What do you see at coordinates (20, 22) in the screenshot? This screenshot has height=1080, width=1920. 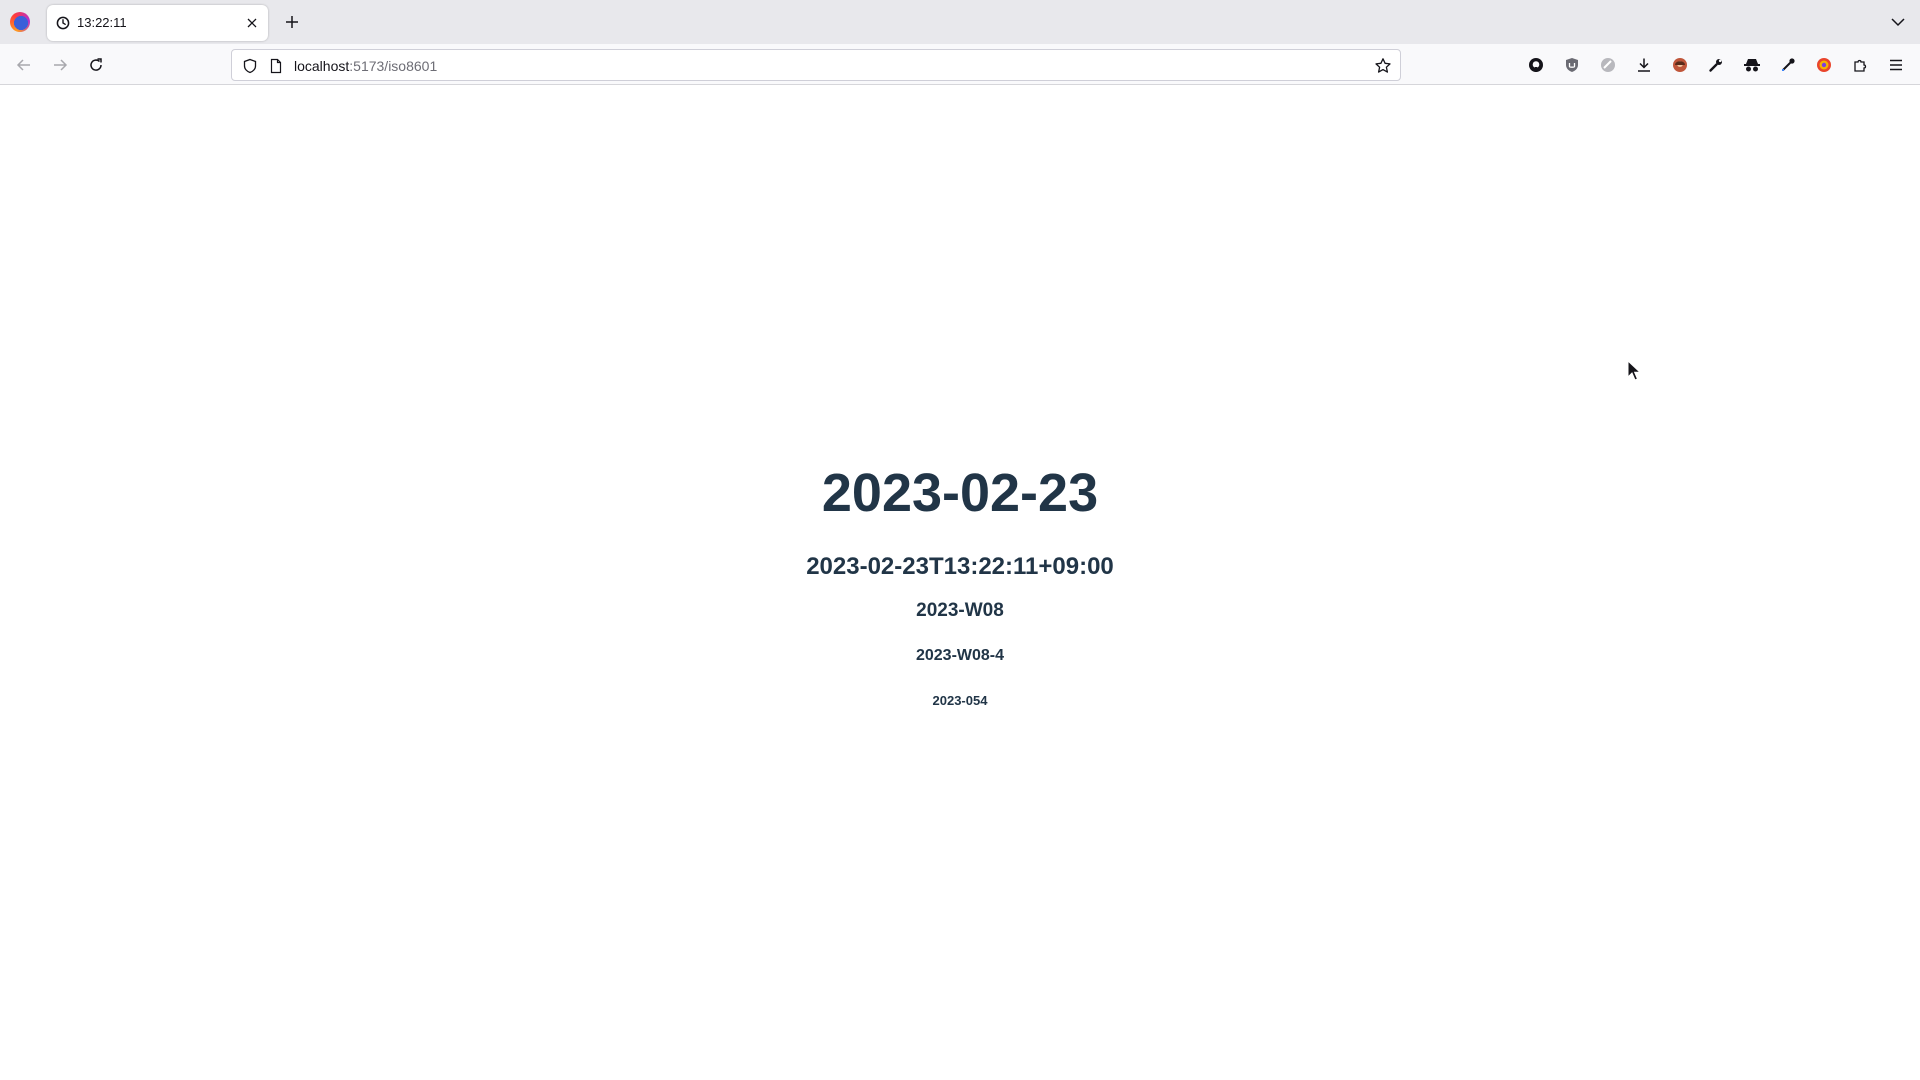 I see `firefox-logo-icon` at bounding box center [20, 22].